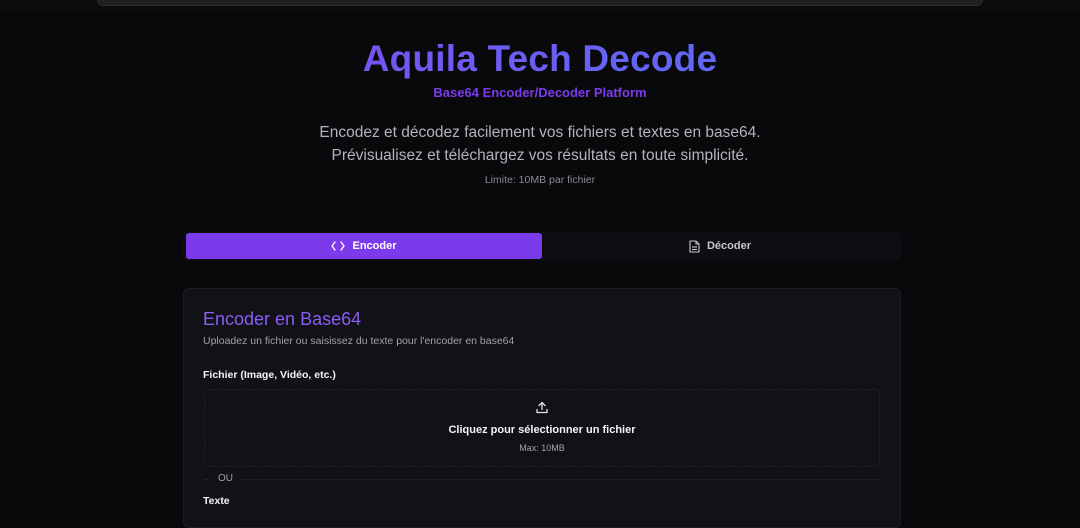 Image resolution: width=1080 pixels, height=528 pixels. I want to click on scrollbar-track, so click(540, 3).